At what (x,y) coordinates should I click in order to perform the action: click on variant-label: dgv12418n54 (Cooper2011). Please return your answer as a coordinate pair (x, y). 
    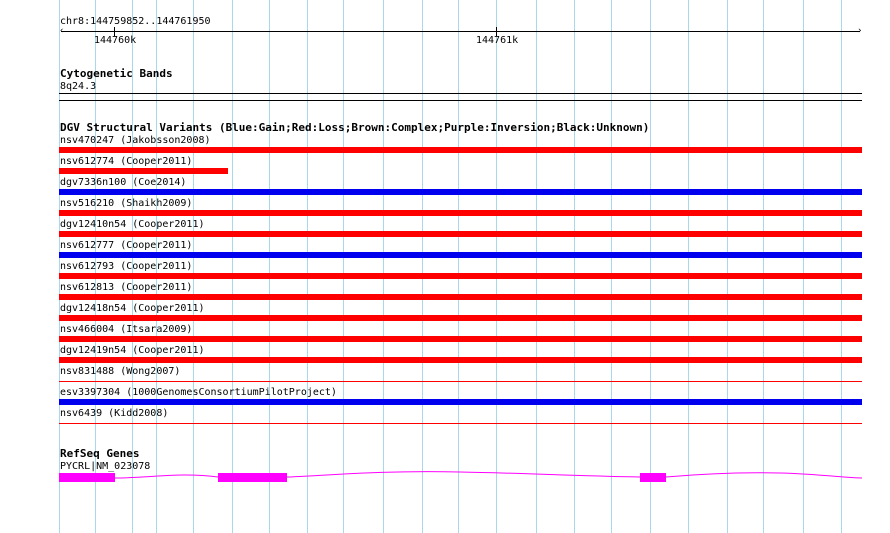
    Looking at the image, I should click on (132, 308).